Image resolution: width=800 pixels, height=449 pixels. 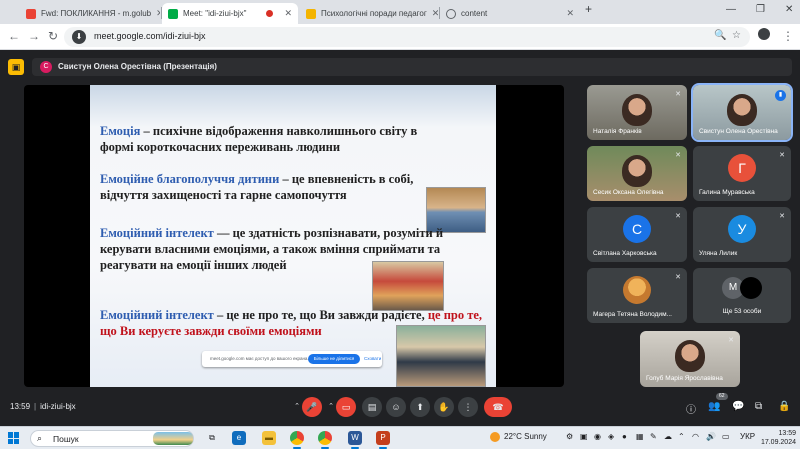 What do you see at coordinates (150, 36) in the screenshot?
I see `url-text: meet.google.com/idi-ziui-bjx` at bounding box center [150, 36].